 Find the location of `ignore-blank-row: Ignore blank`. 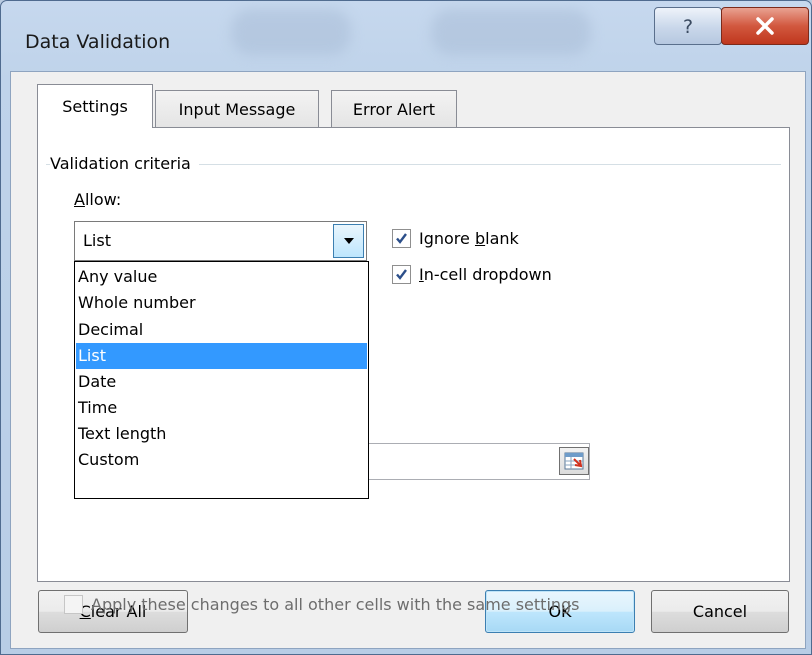

ignore-blank-row: Ignore blank is located at coordinates (455, 238).